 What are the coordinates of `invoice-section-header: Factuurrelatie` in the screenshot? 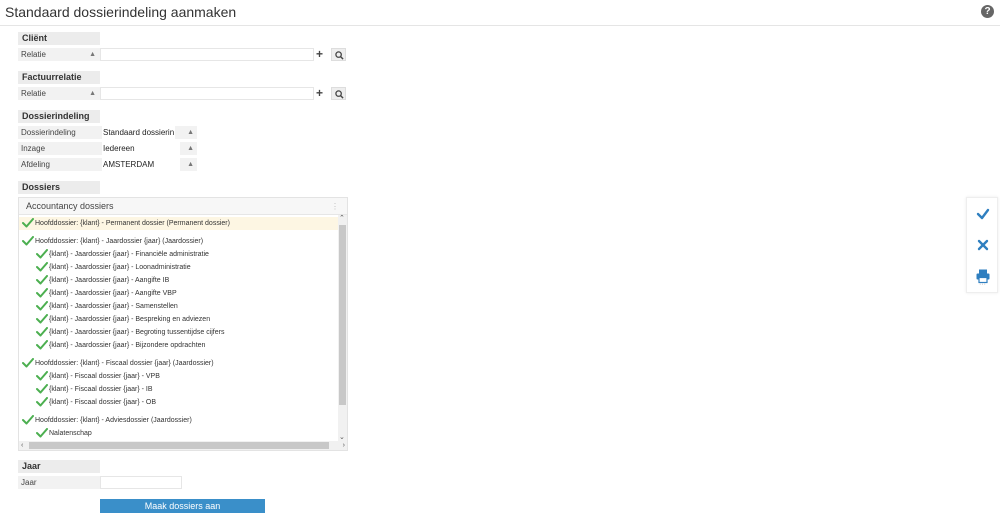 It's located at (59, 77).